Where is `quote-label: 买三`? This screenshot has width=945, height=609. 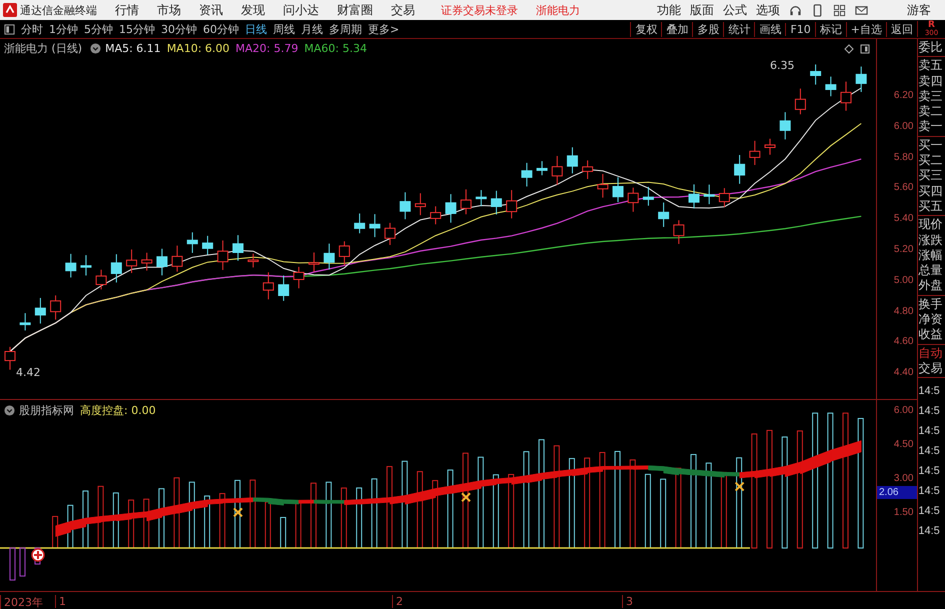 quote-label: 买三 is located at coordinates (931, 176).